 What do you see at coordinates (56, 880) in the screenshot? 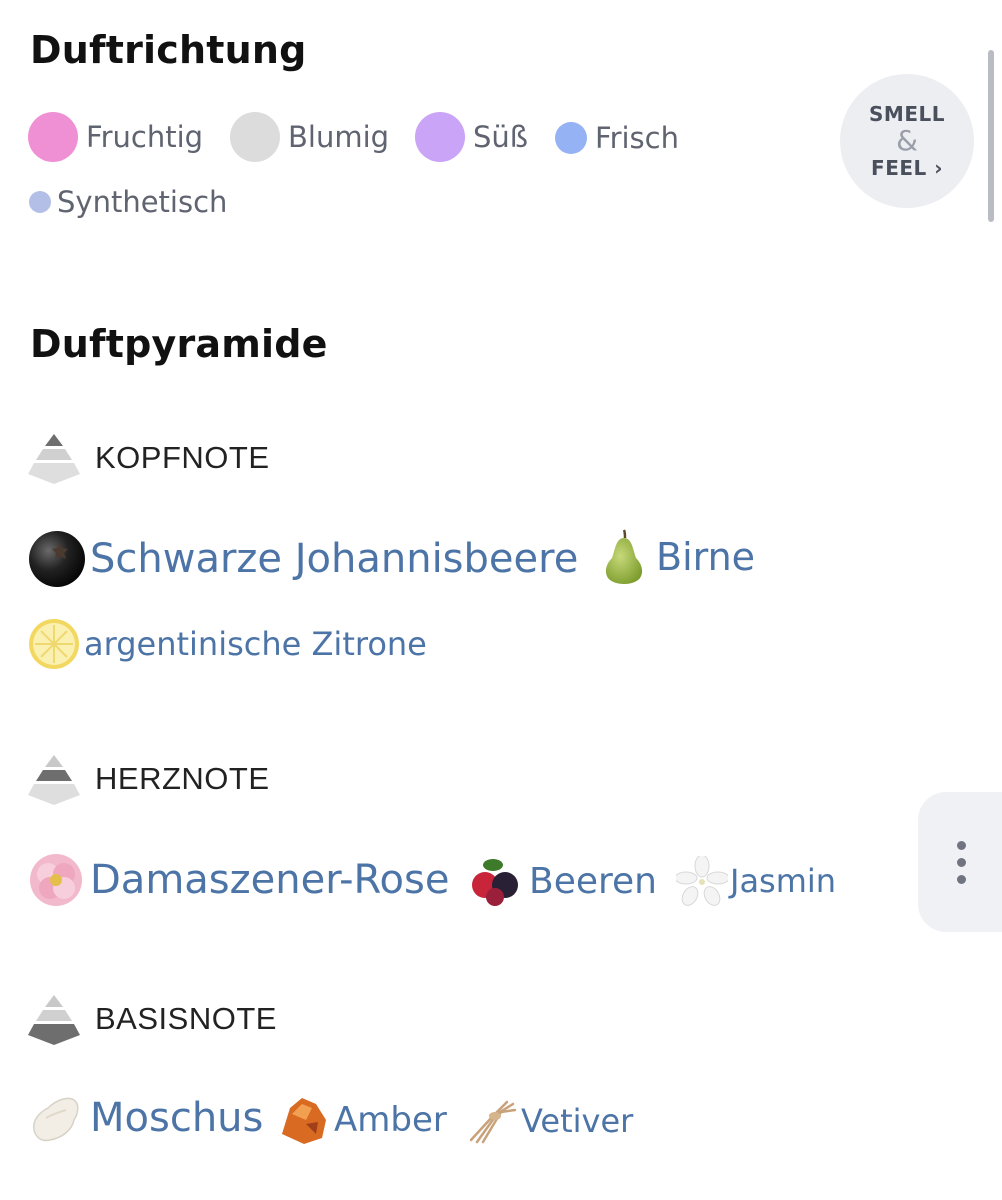
I see `rose-icon` at bounding box center [56, 880].